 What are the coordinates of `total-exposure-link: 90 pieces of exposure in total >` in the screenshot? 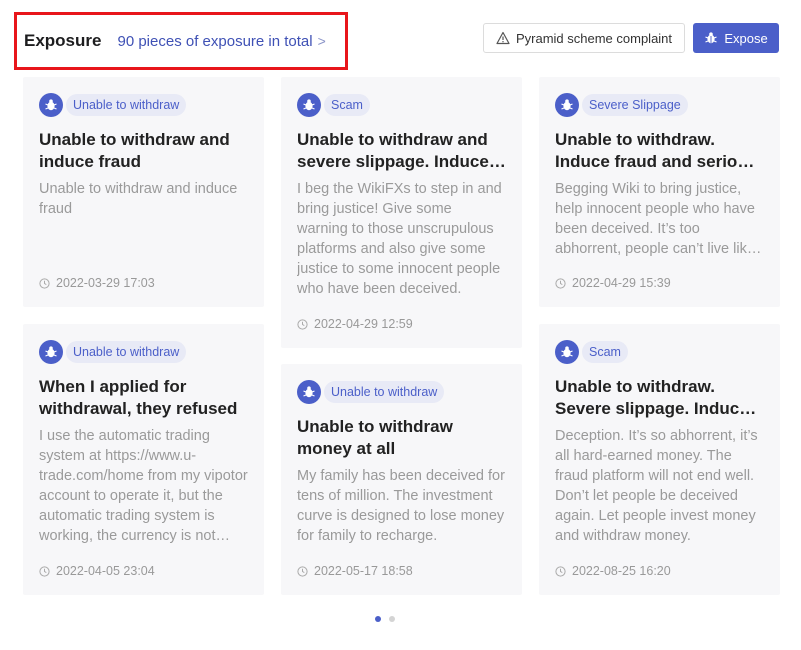 It's located at (221, 41).